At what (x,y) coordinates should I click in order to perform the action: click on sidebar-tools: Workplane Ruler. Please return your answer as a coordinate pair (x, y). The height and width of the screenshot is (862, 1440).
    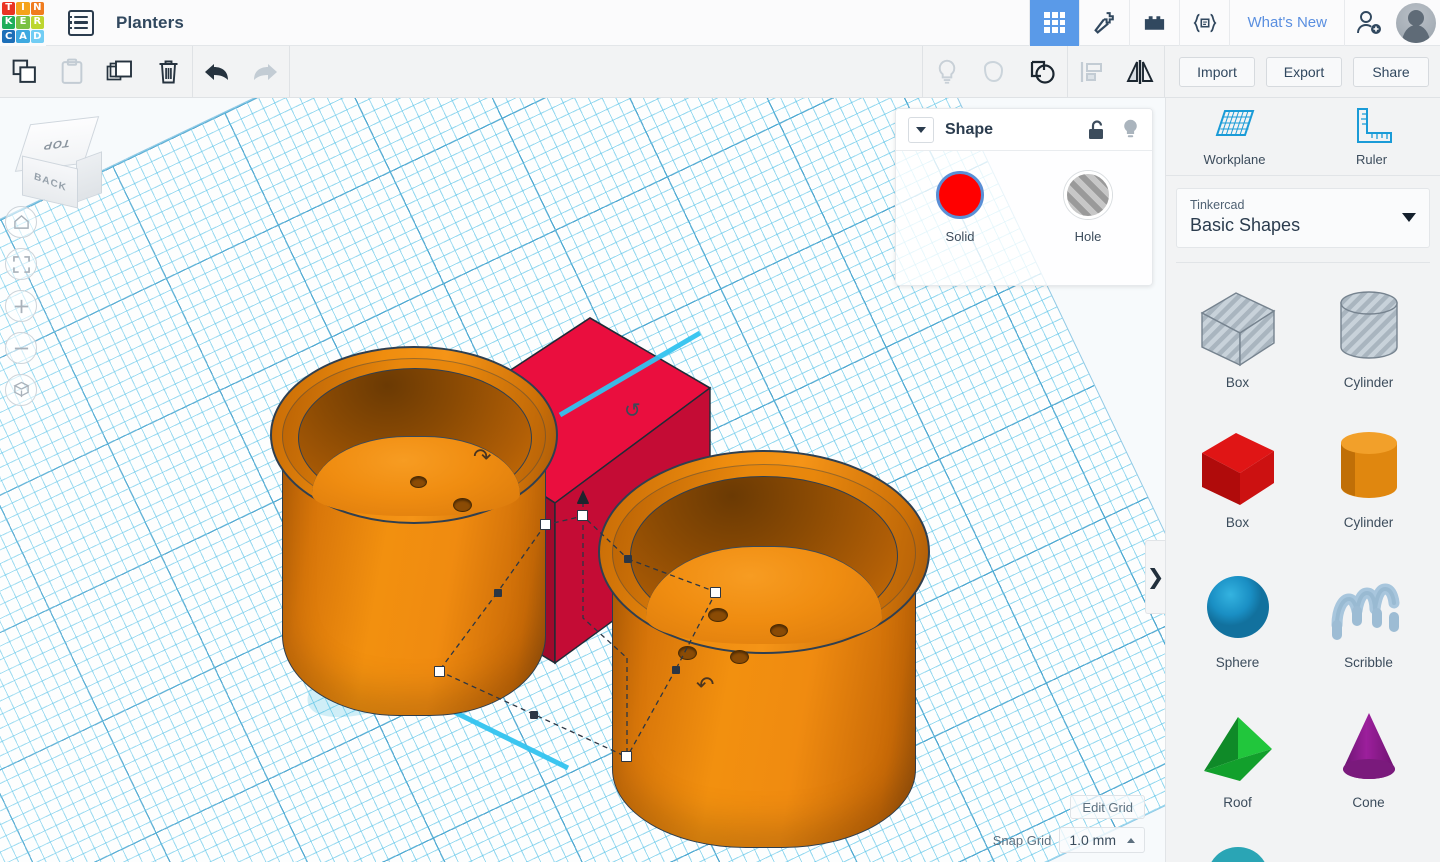
    Looking at the image, I should click on (1303, 137).